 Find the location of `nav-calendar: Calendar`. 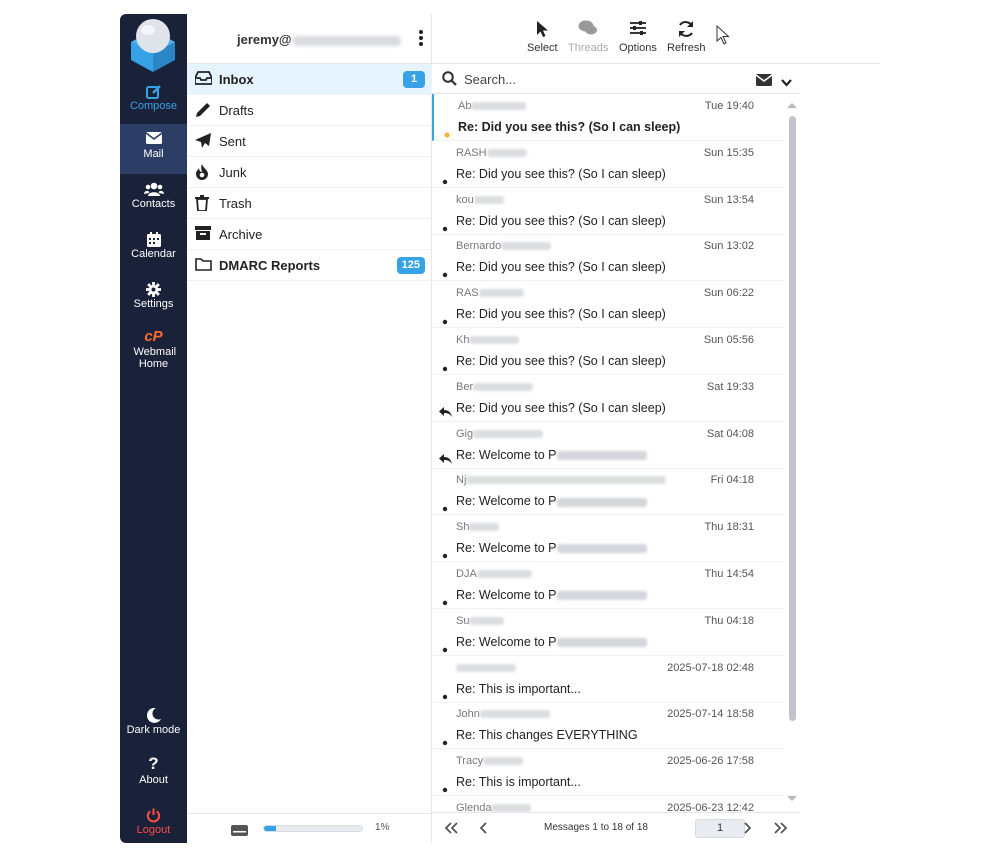

nav-calendar: Calendar is located at coordinates (153, 248).